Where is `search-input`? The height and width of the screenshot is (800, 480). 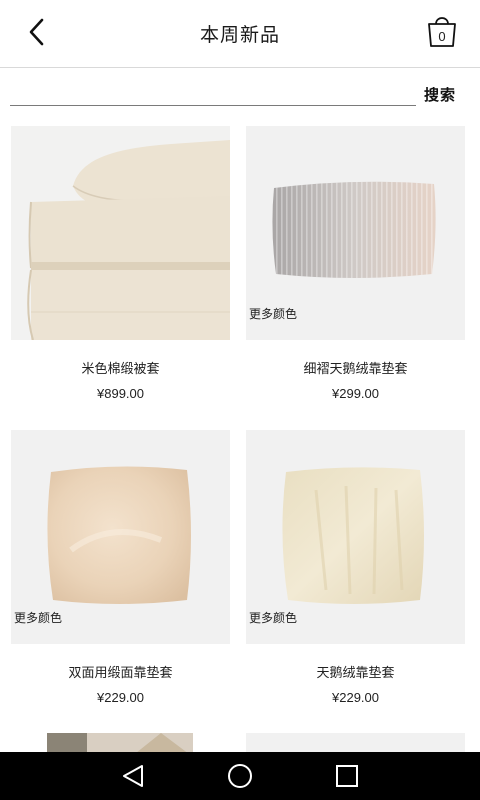
search-input is located at coordinates (213, 92).